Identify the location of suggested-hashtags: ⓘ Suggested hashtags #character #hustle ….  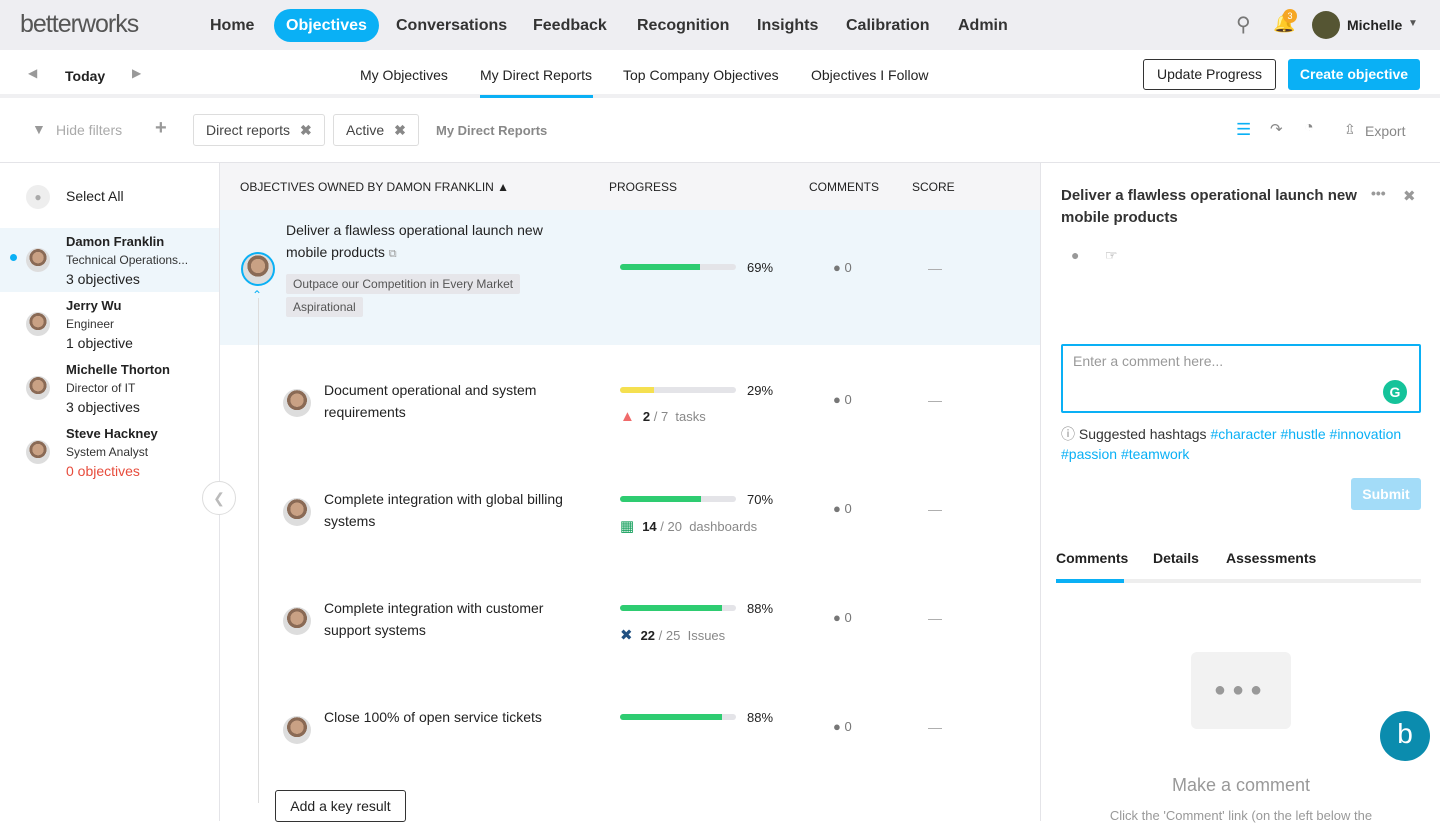
(1241, 444).